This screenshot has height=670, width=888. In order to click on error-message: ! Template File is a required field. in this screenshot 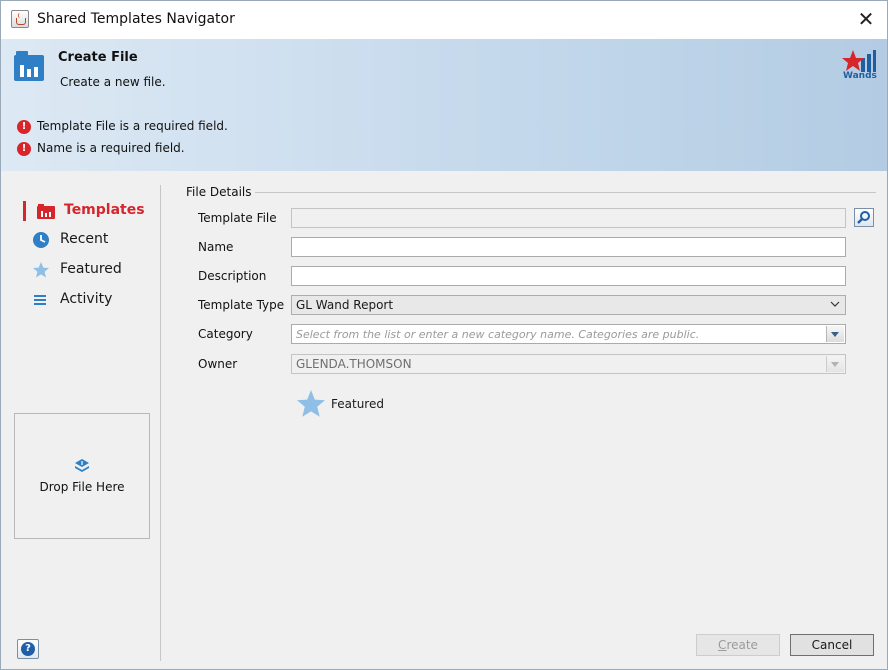, I will do `click(122, 127)`.